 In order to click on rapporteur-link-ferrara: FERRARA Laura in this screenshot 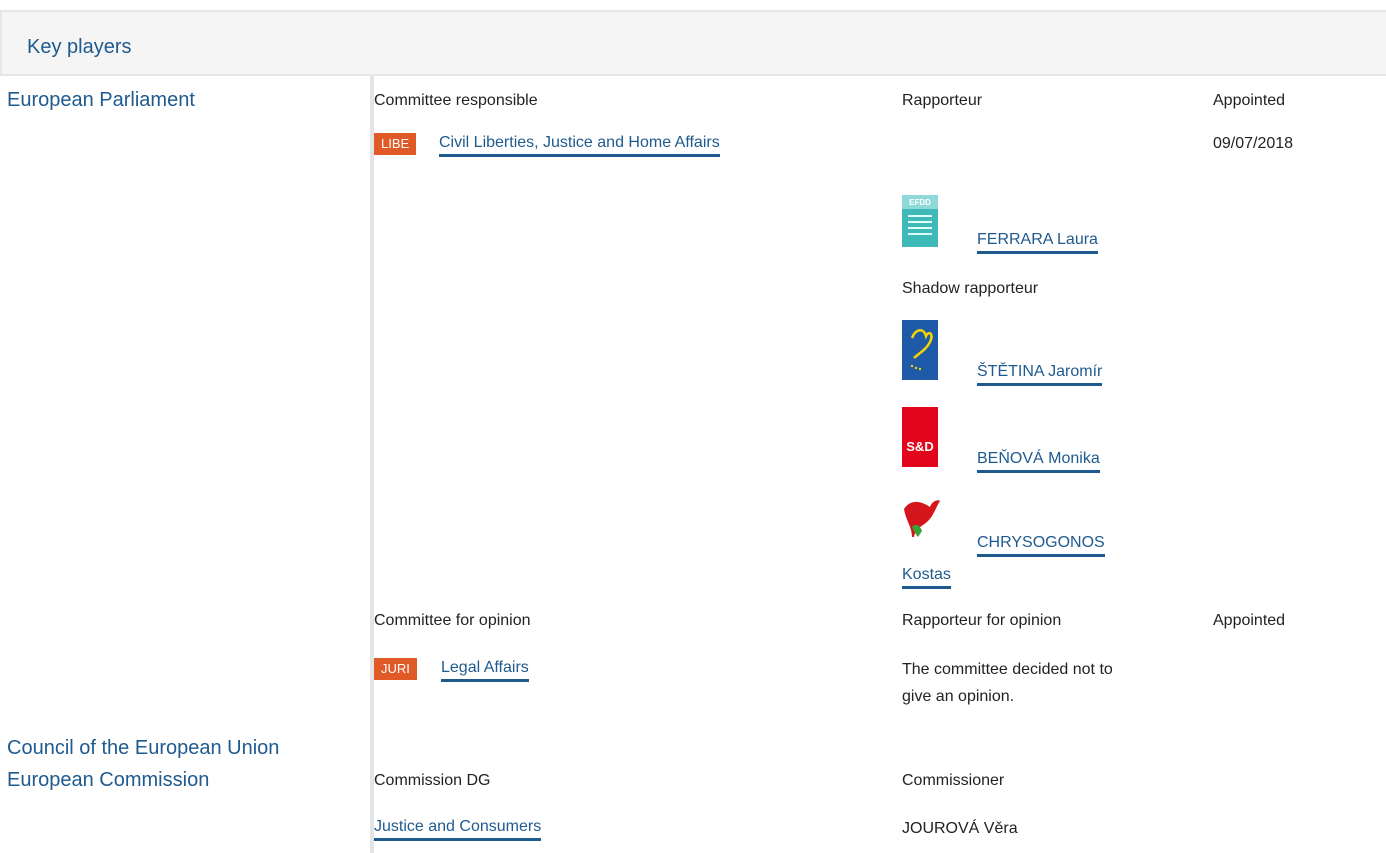, I will do `click(1037, 242)`.